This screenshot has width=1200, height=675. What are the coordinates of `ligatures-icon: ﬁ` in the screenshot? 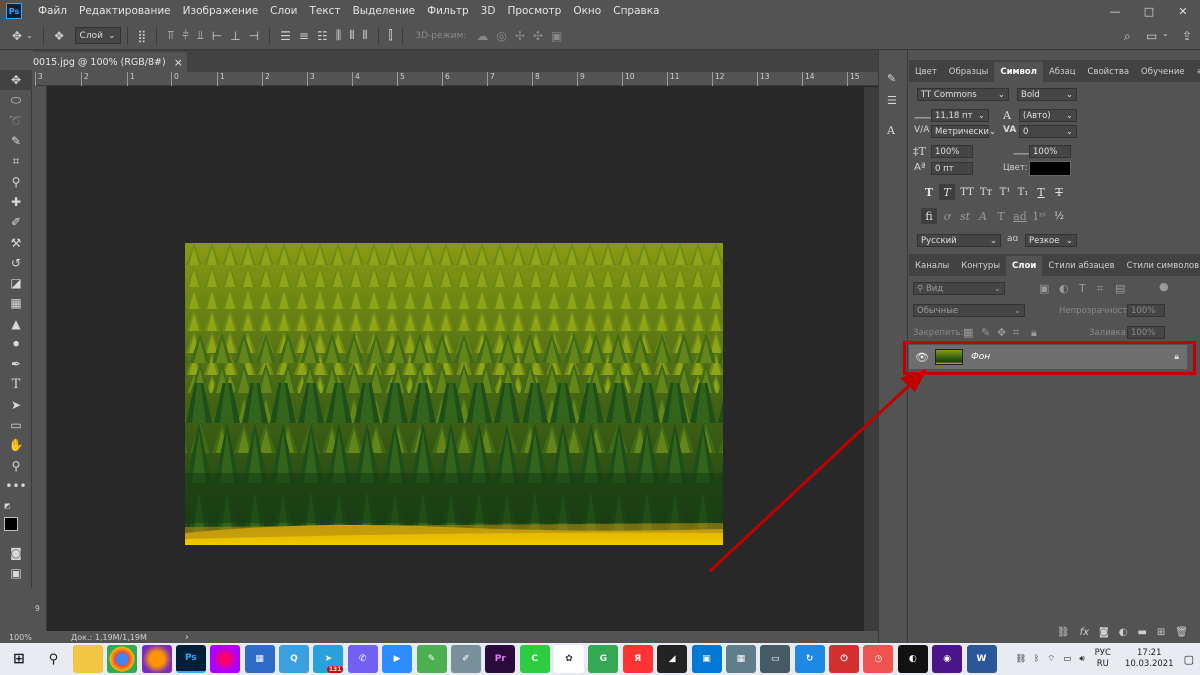 It's located at (929, 216).